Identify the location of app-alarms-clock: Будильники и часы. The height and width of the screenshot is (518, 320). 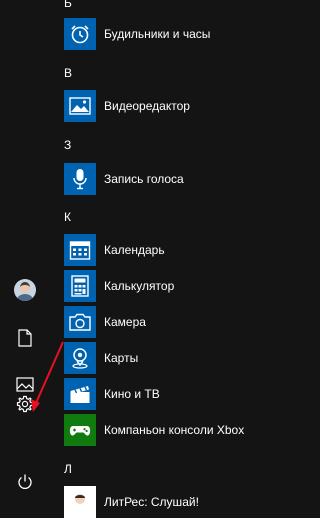
(184, 34).